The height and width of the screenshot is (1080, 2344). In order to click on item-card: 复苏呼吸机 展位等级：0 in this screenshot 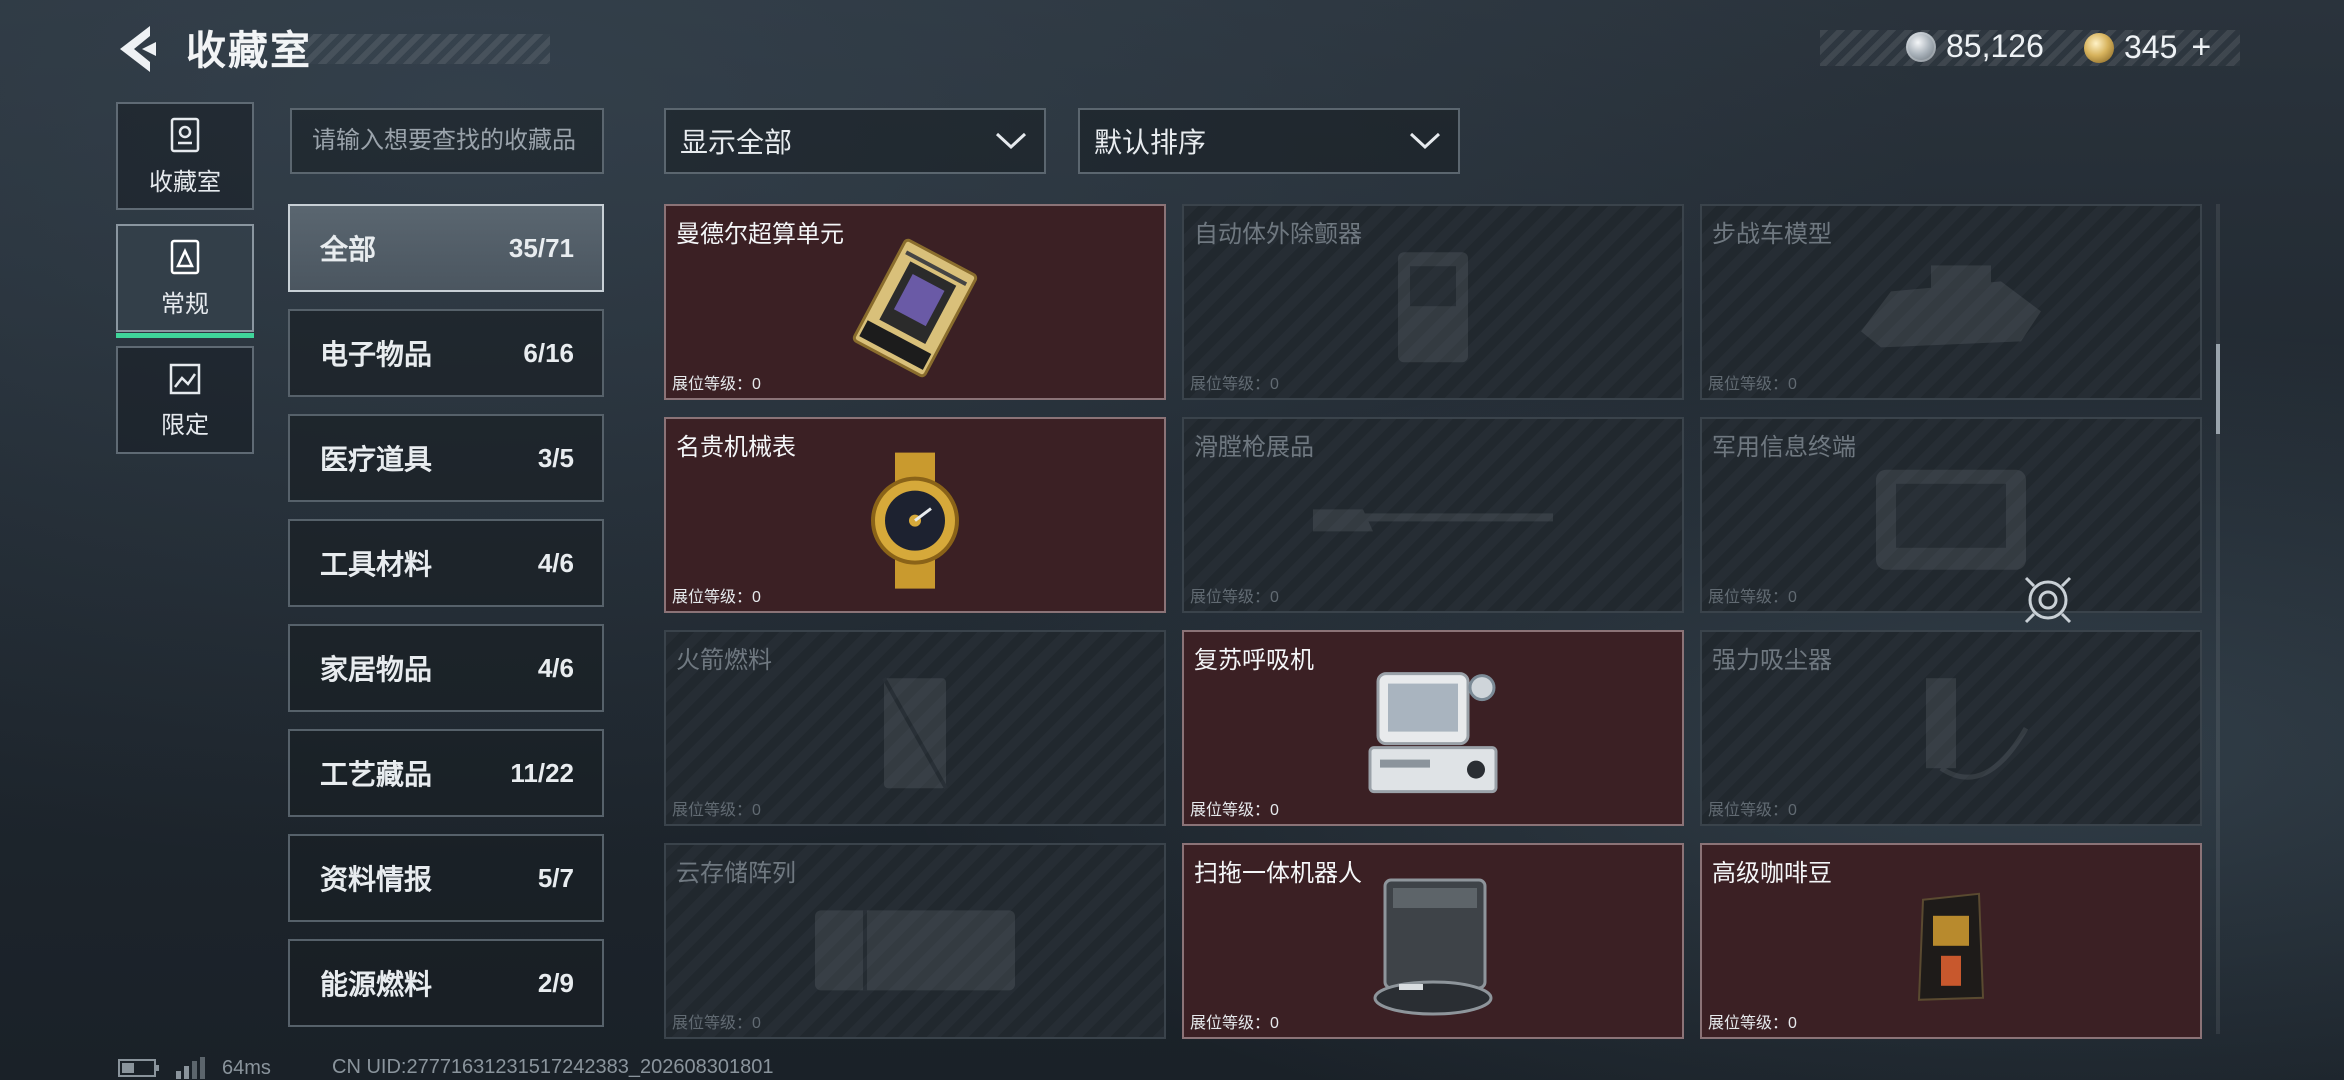, I will do `click(1433, 728)`.